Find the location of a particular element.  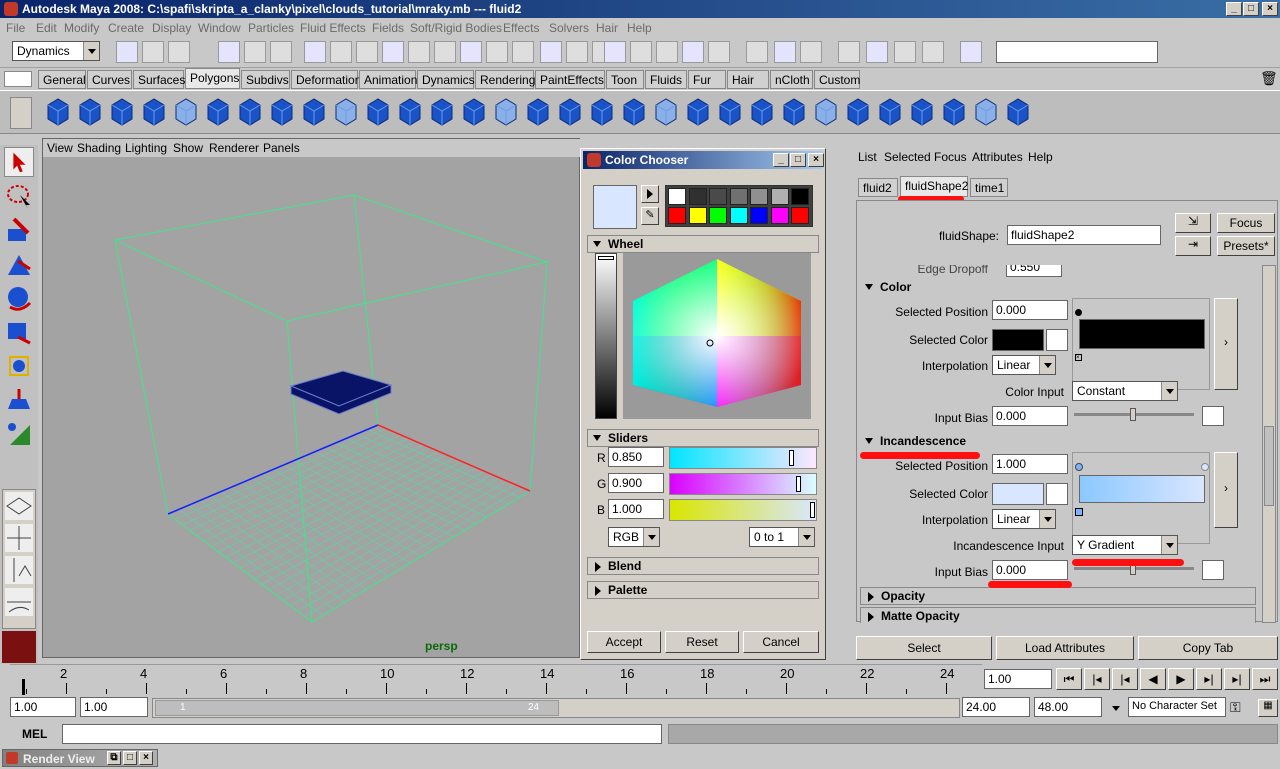

r-slider-handle is located at coordinates (791, 458).